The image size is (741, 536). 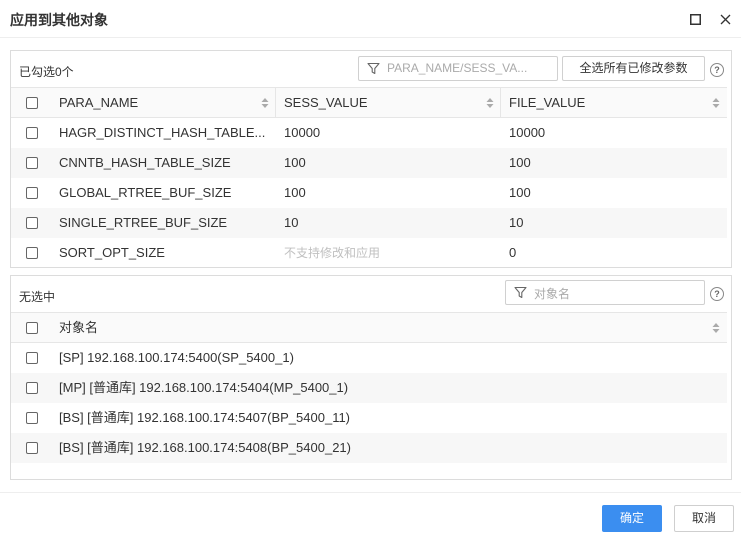 I want to click on dialog-titlebar: 应用到其他对象, so click(x=370, y=19).